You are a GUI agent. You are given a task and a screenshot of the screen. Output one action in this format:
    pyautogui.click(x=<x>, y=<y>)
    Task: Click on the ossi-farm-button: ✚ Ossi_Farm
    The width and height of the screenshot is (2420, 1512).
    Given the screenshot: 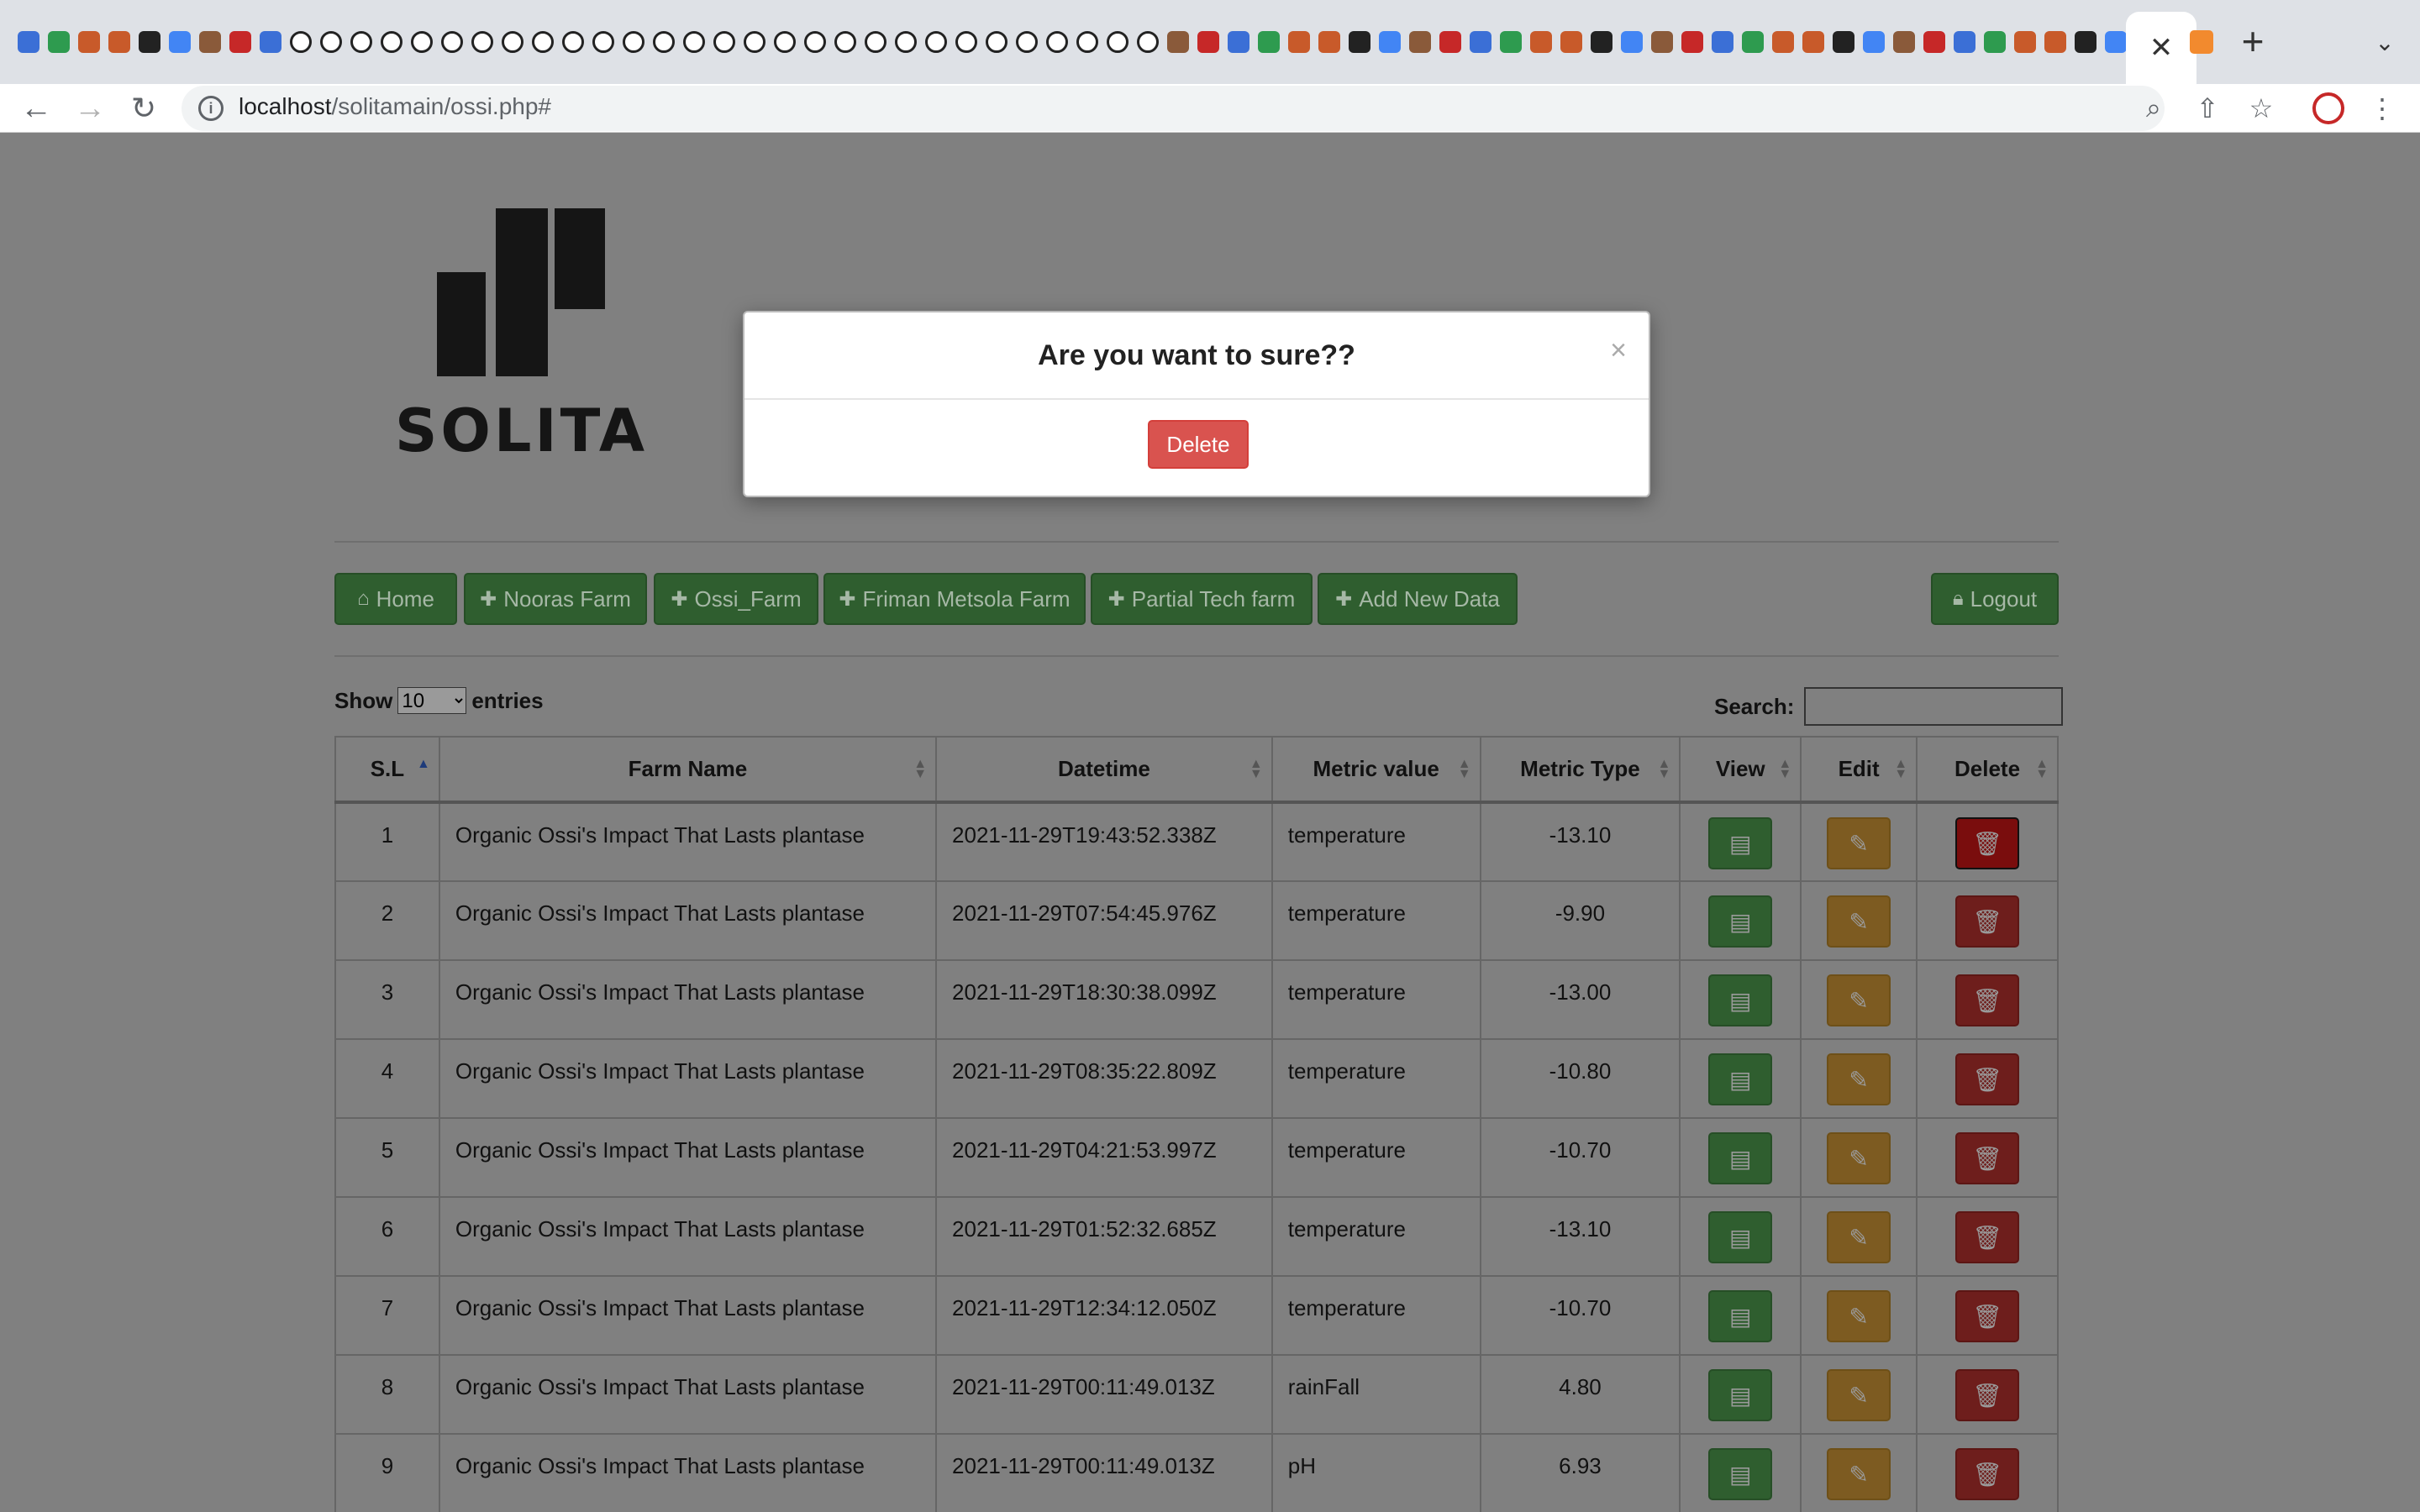 What is the action you would take?
    pyautogui.click(x=736, y=599)
    